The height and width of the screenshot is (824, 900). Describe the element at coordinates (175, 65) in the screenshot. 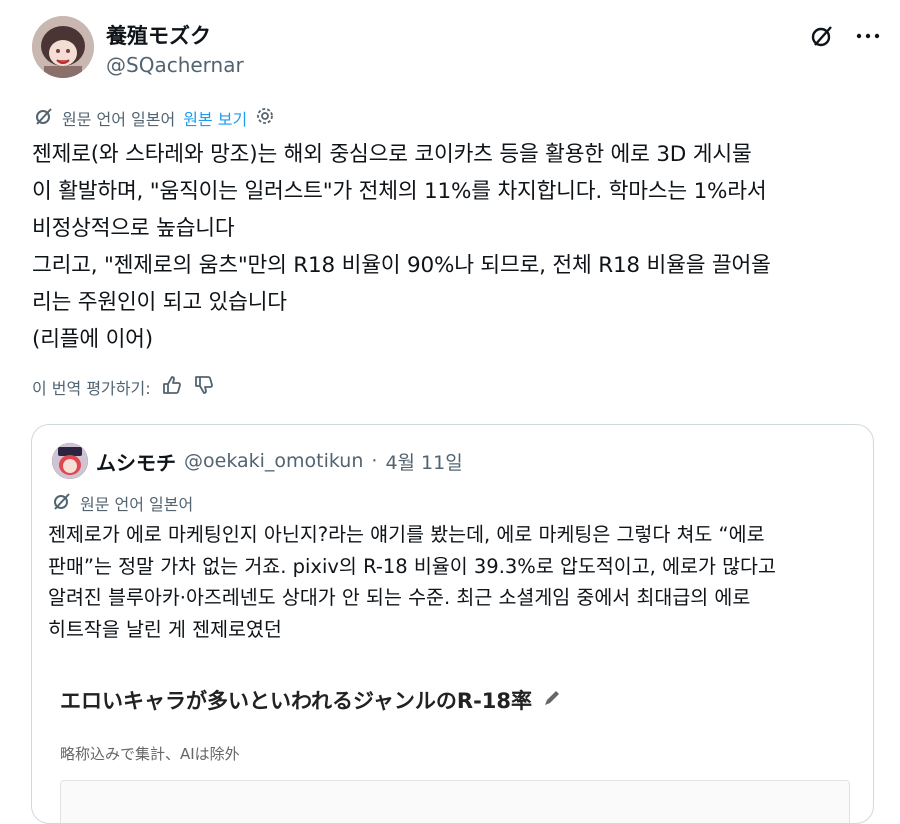

I see `author-handle: @SQachernar` at that location.